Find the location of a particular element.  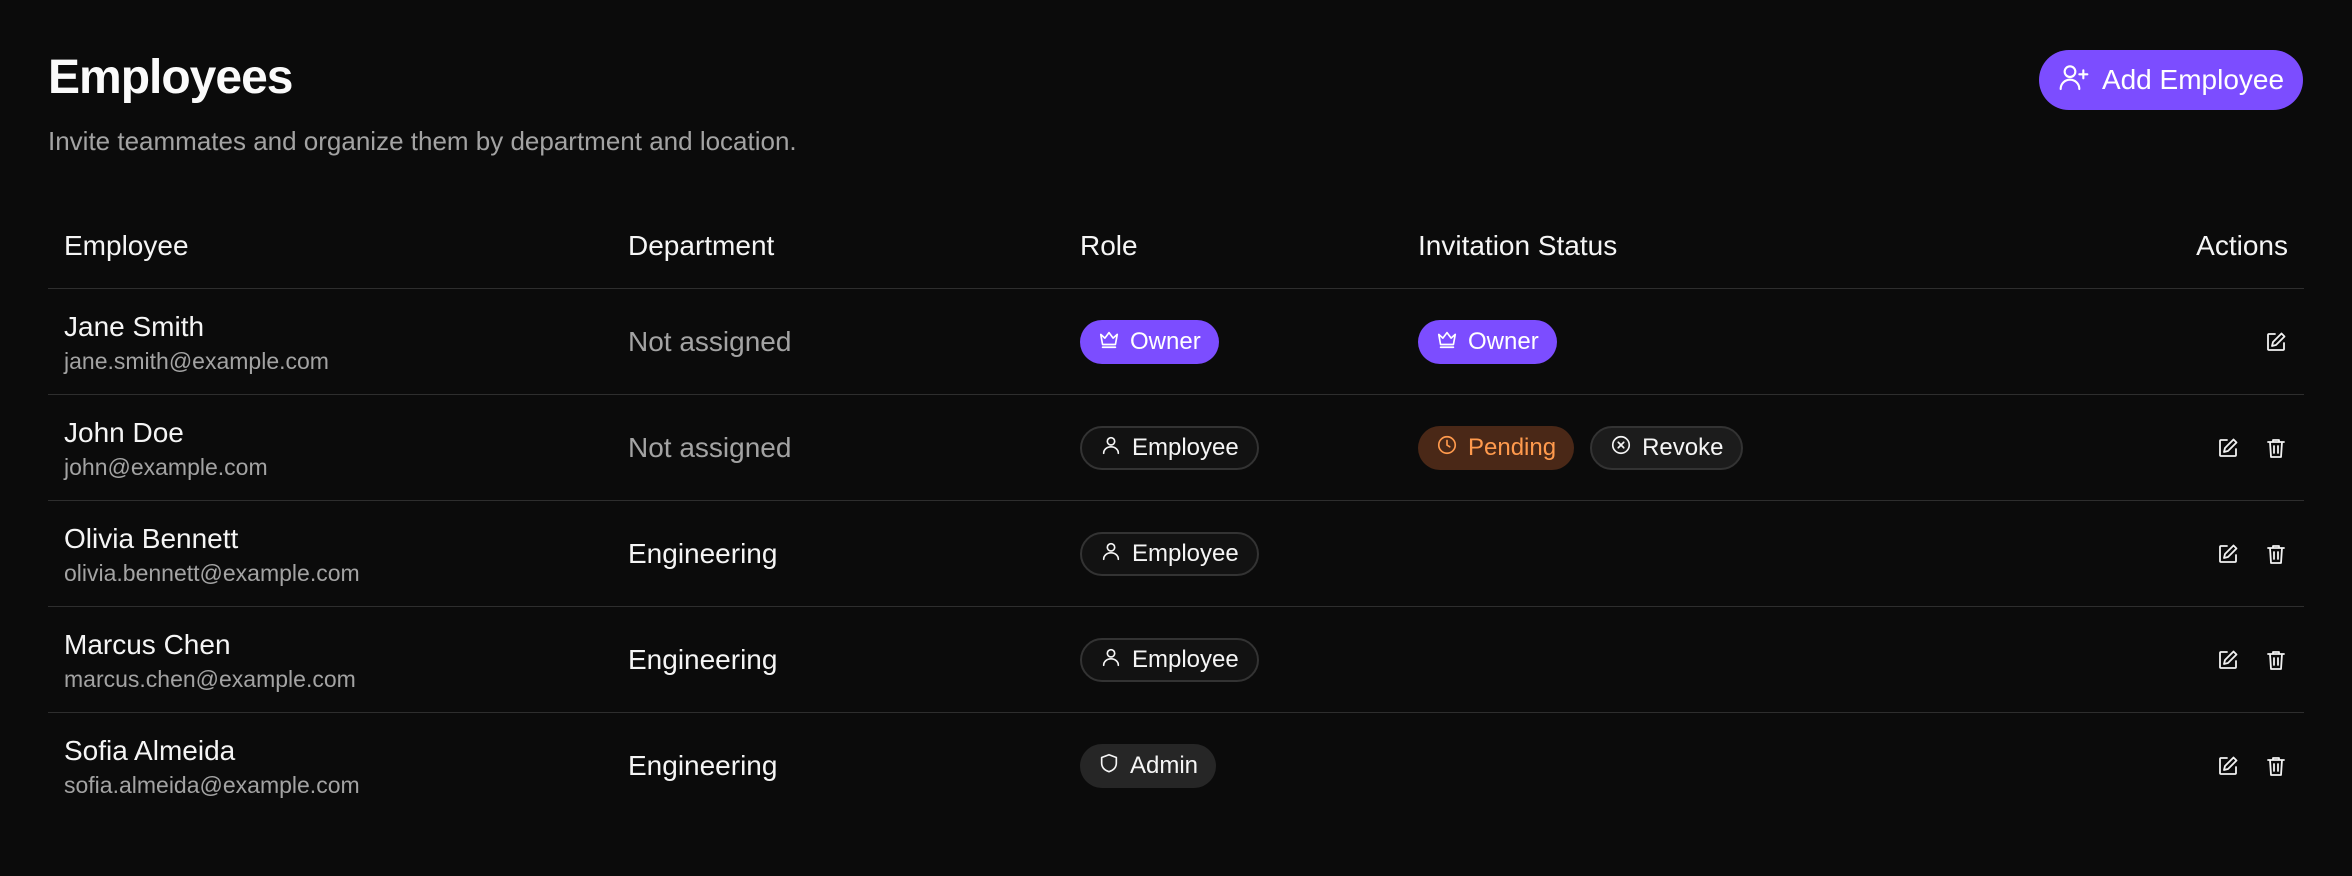

role-cell: Owner is located at coordinates (1149, 342).